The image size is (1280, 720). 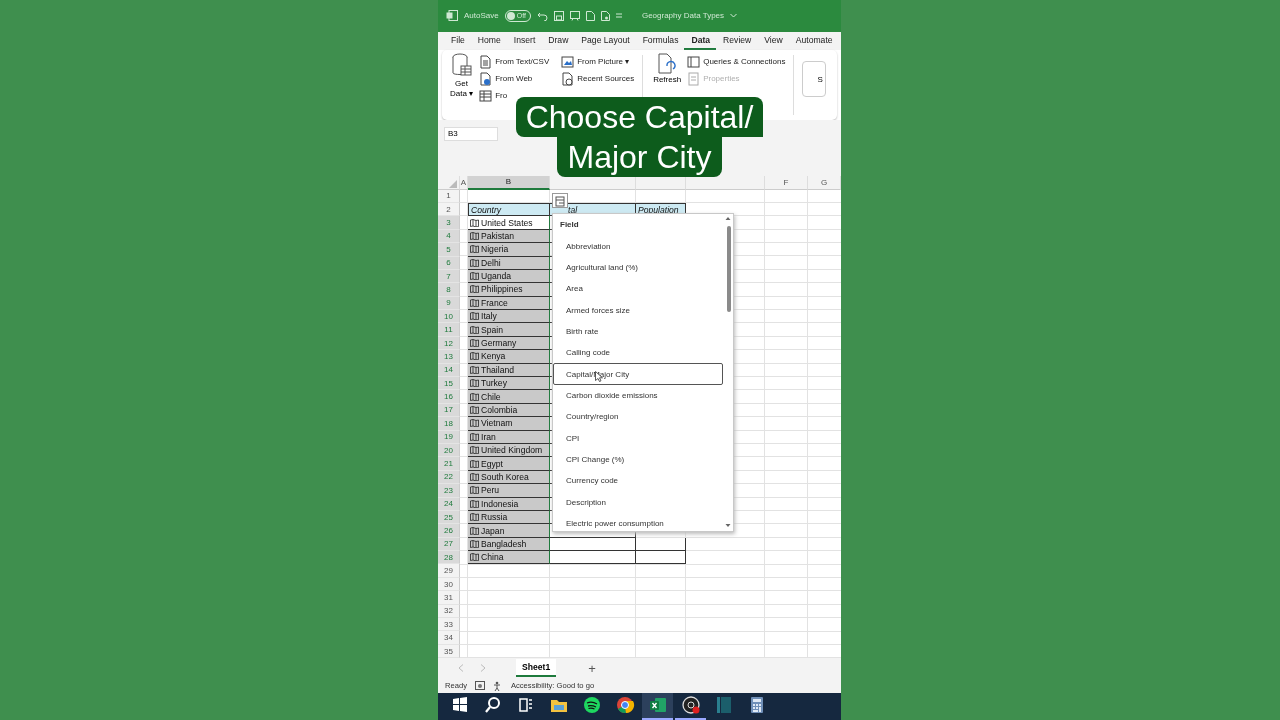 What do you see at coordinates (449, 250) in the screenshot?
I see `row-number: 5` at bounding box center [449, 250].